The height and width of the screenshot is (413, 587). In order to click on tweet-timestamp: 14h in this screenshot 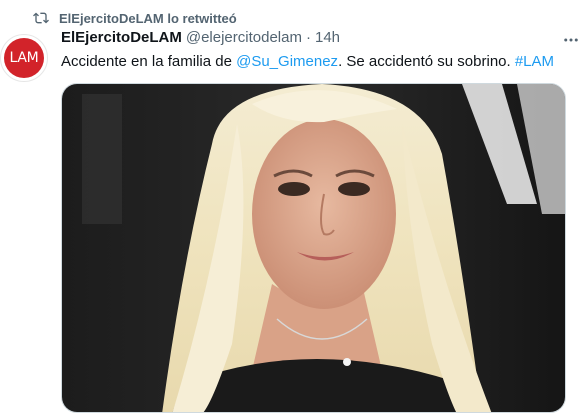, I will do `click(327, 37)`.